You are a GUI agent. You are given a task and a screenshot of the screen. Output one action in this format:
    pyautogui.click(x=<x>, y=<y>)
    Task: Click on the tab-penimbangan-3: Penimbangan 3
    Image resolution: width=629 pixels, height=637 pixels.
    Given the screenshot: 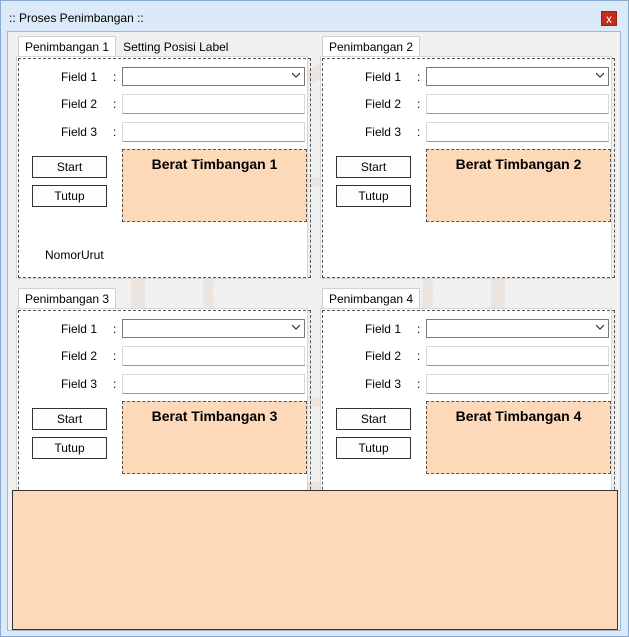 What is the action you would take?
    pyautogui.click(x=67, y=298)
    